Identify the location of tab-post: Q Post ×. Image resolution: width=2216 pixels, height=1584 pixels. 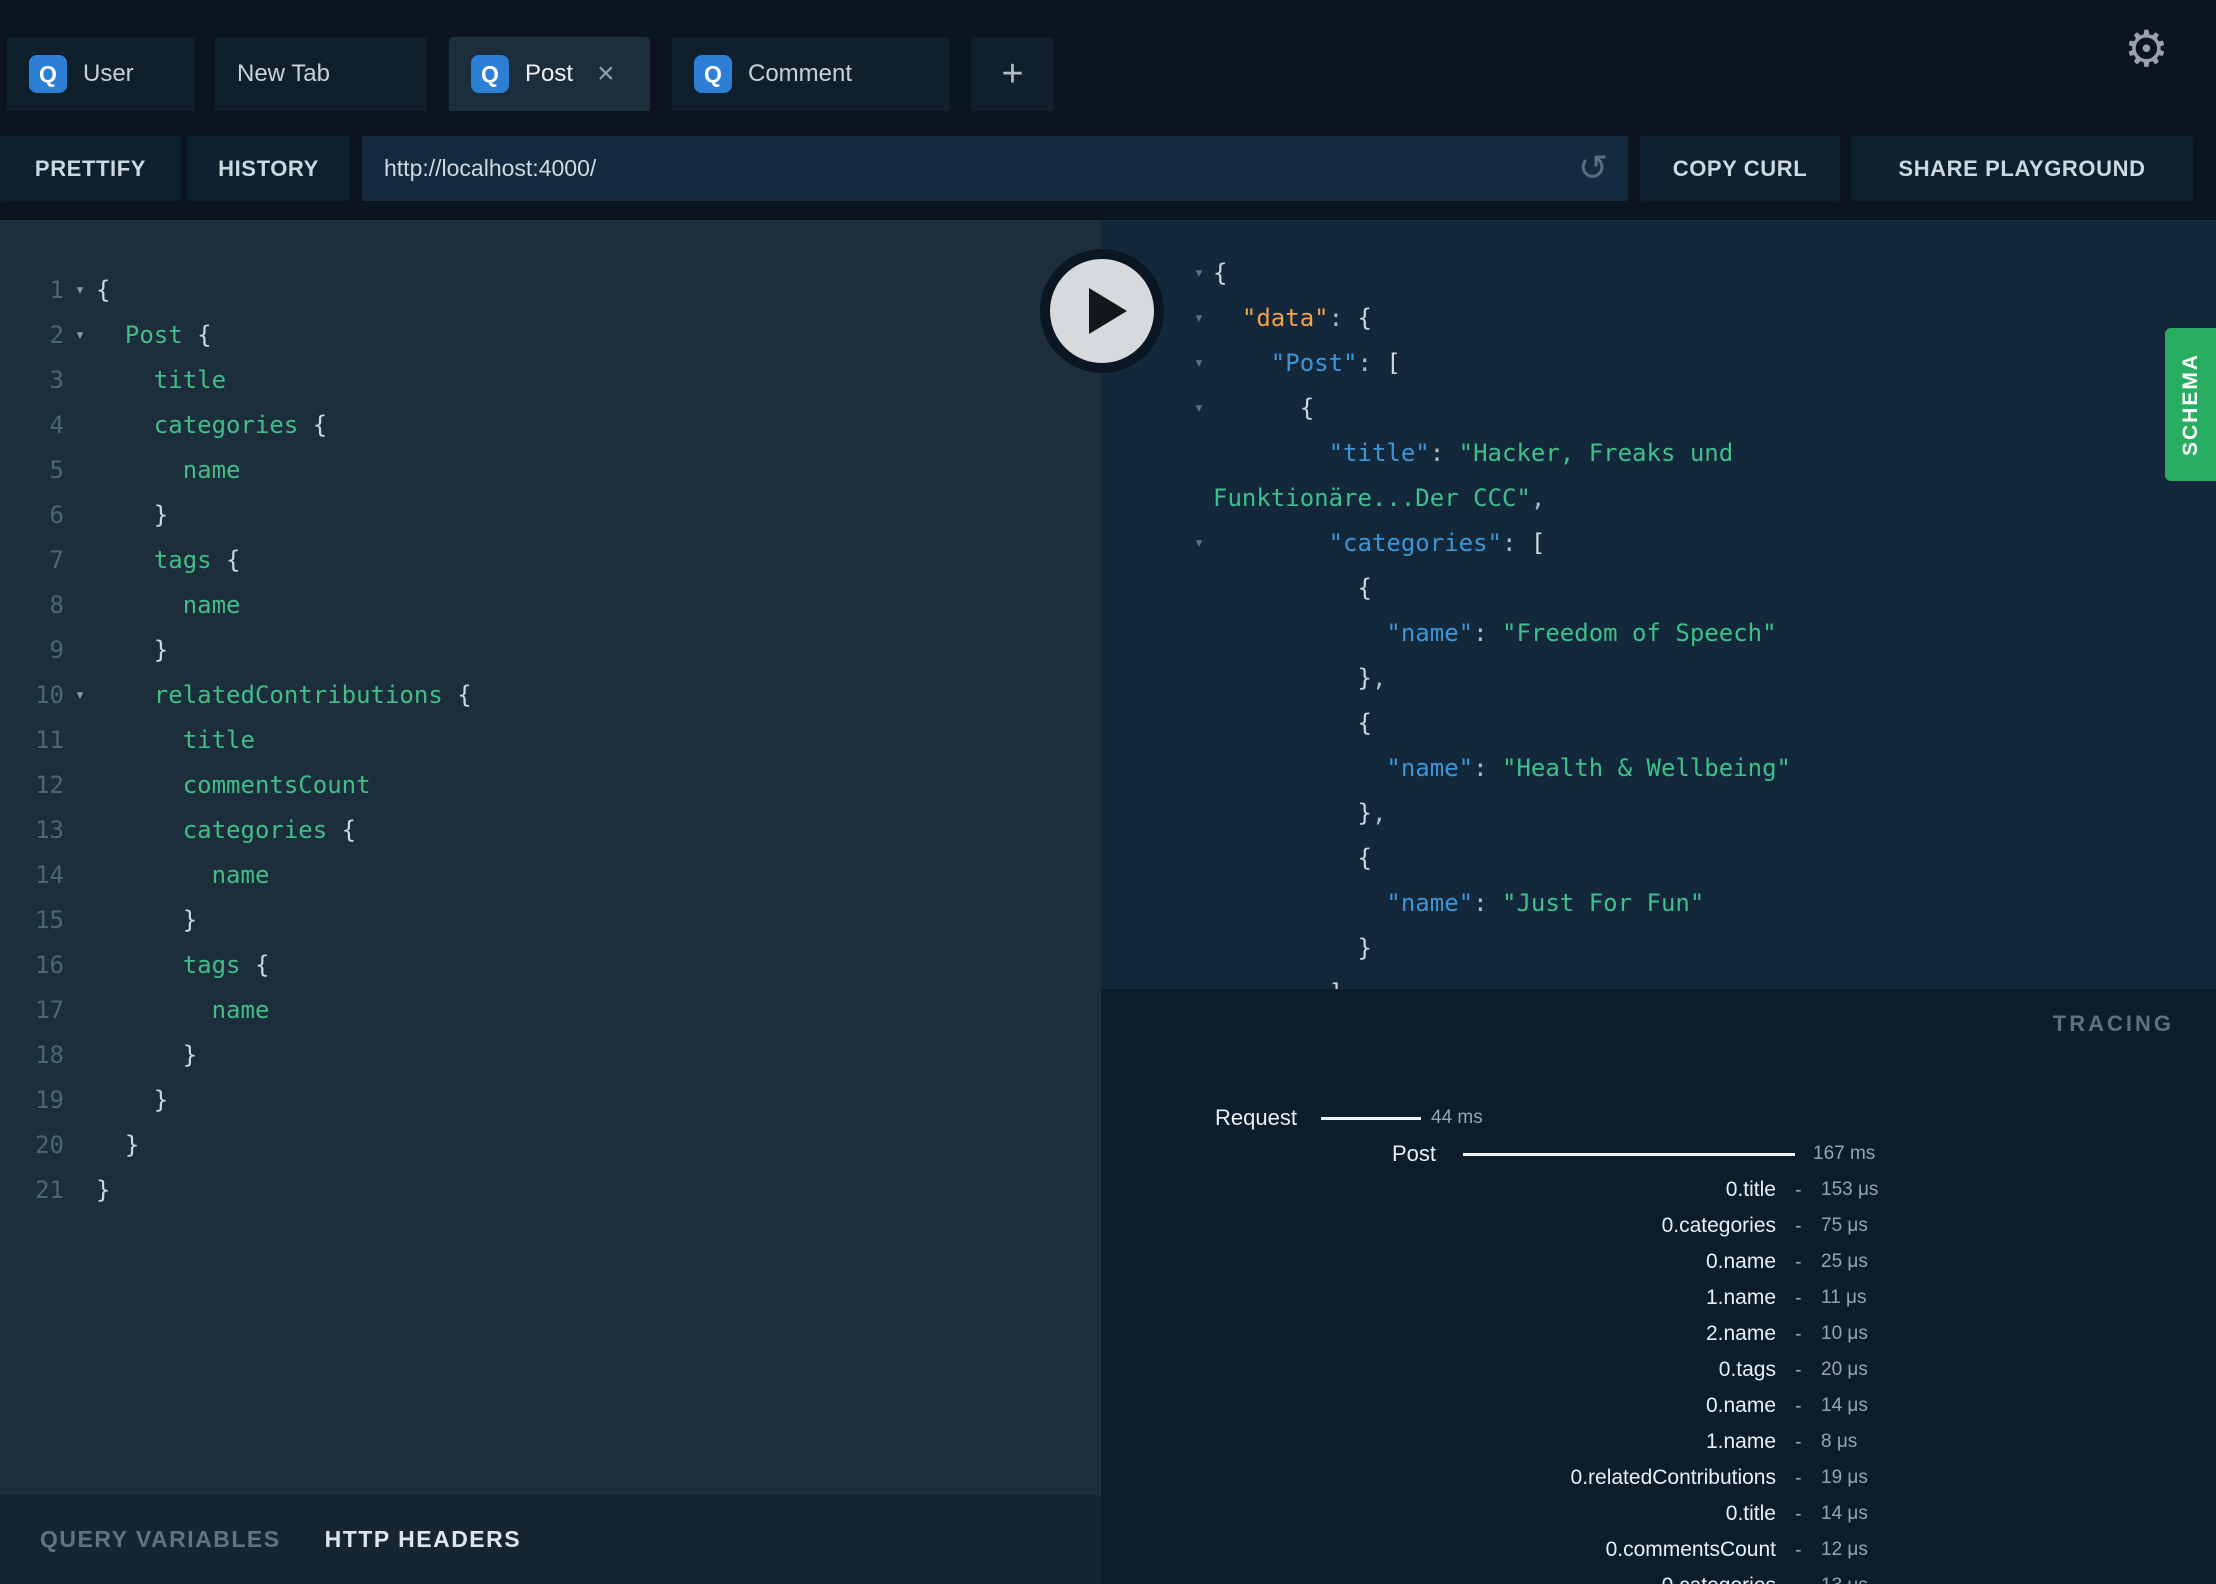
(549, 74).